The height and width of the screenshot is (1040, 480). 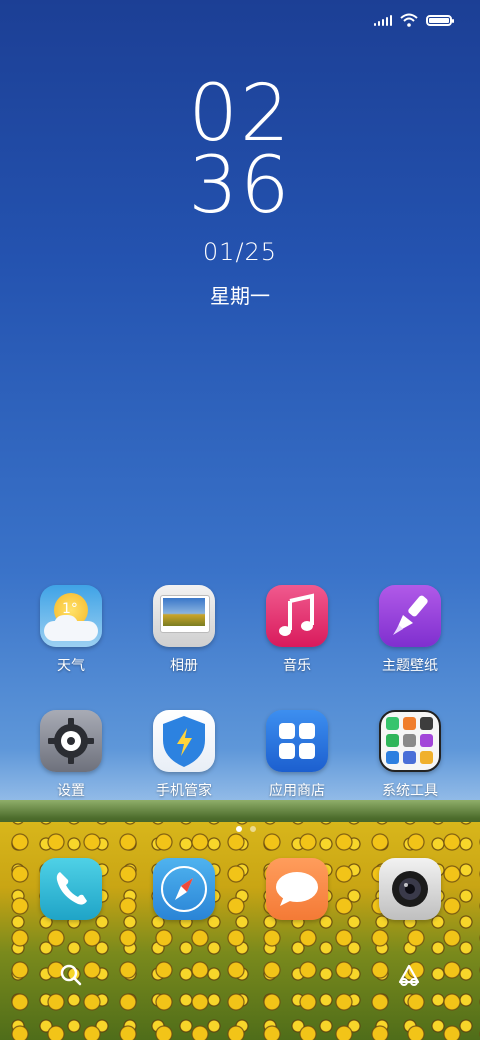 I want to click on app-security: 手机管家, so click(x=184, y=755).